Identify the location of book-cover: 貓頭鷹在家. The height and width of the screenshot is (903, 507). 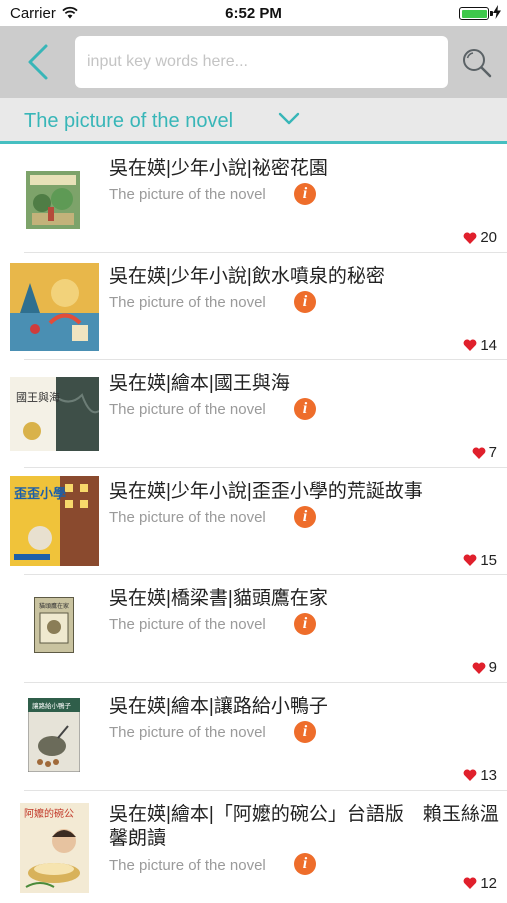
(54, 625).